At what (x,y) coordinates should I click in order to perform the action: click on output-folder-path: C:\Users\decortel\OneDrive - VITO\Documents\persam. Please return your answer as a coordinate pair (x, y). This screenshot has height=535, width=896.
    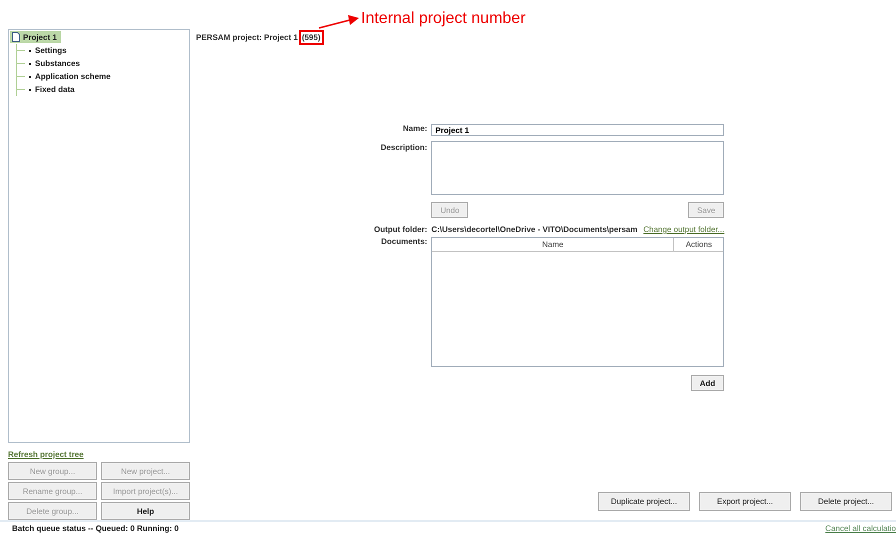
    Looking at the image, I should click on (534, 229).